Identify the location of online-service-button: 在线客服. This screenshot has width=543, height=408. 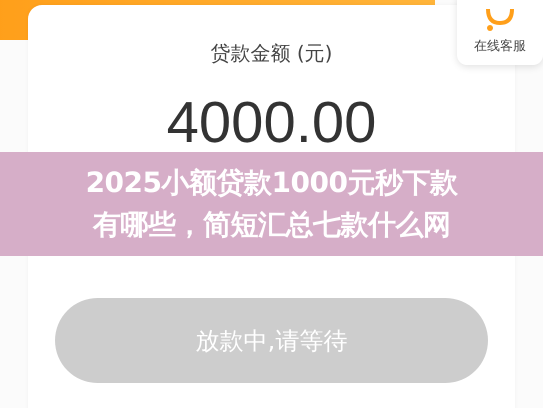
(500, 32).